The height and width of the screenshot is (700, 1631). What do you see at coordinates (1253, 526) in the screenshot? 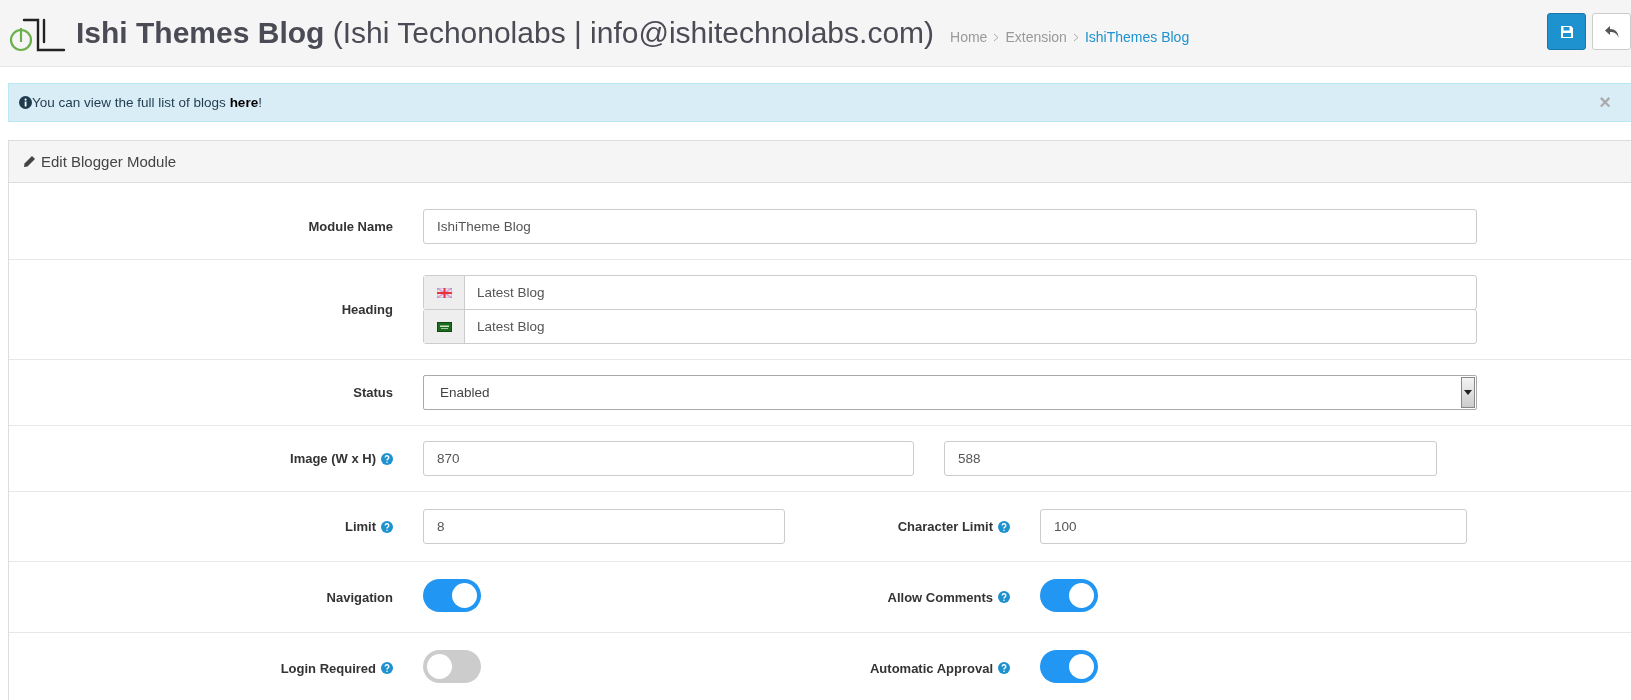
I see `text-field: 100` at bounding box center [1253, 526].